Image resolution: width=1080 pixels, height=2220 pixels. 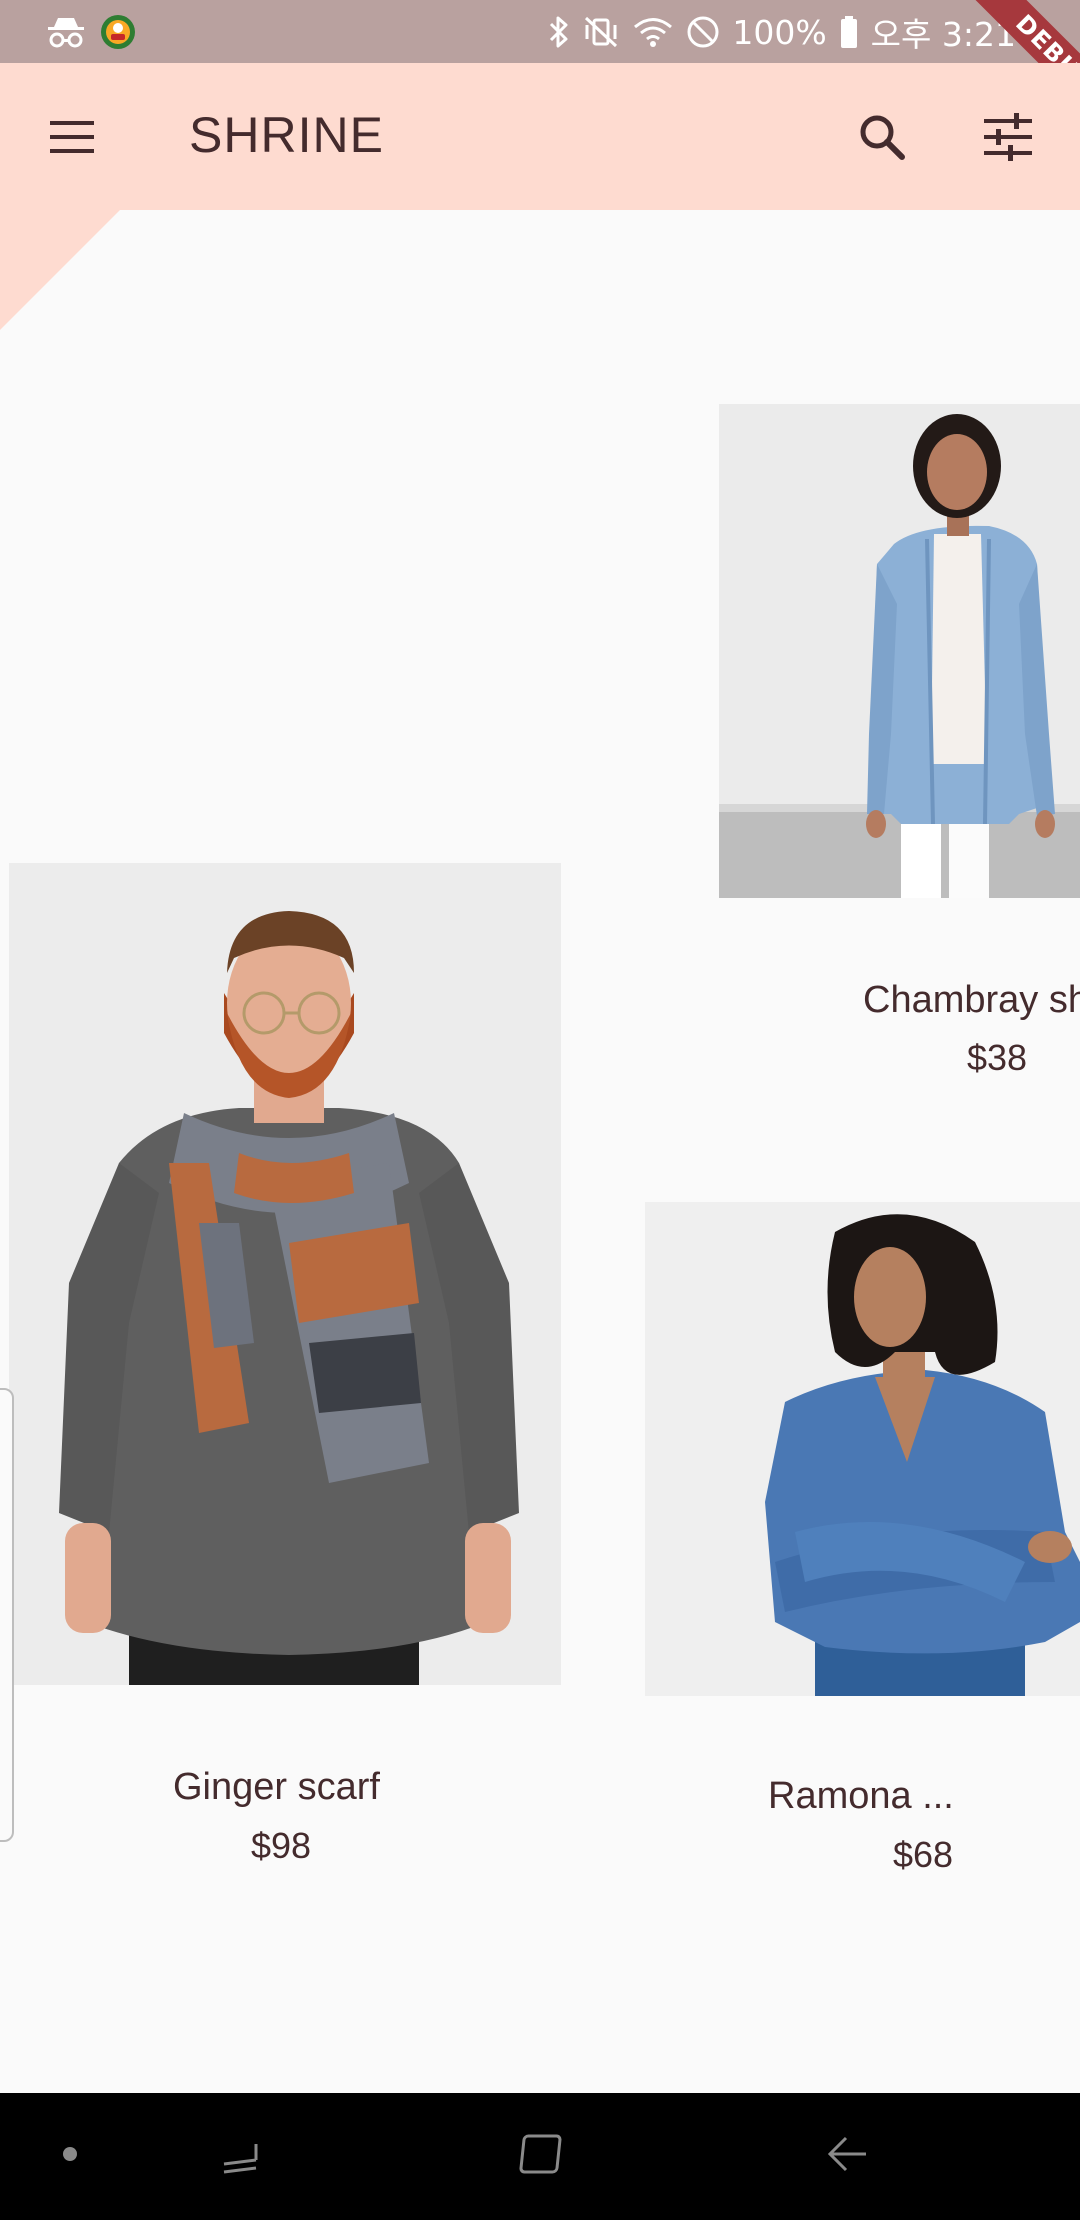 I want to click on recents-button, so click(x=240, y=2156).